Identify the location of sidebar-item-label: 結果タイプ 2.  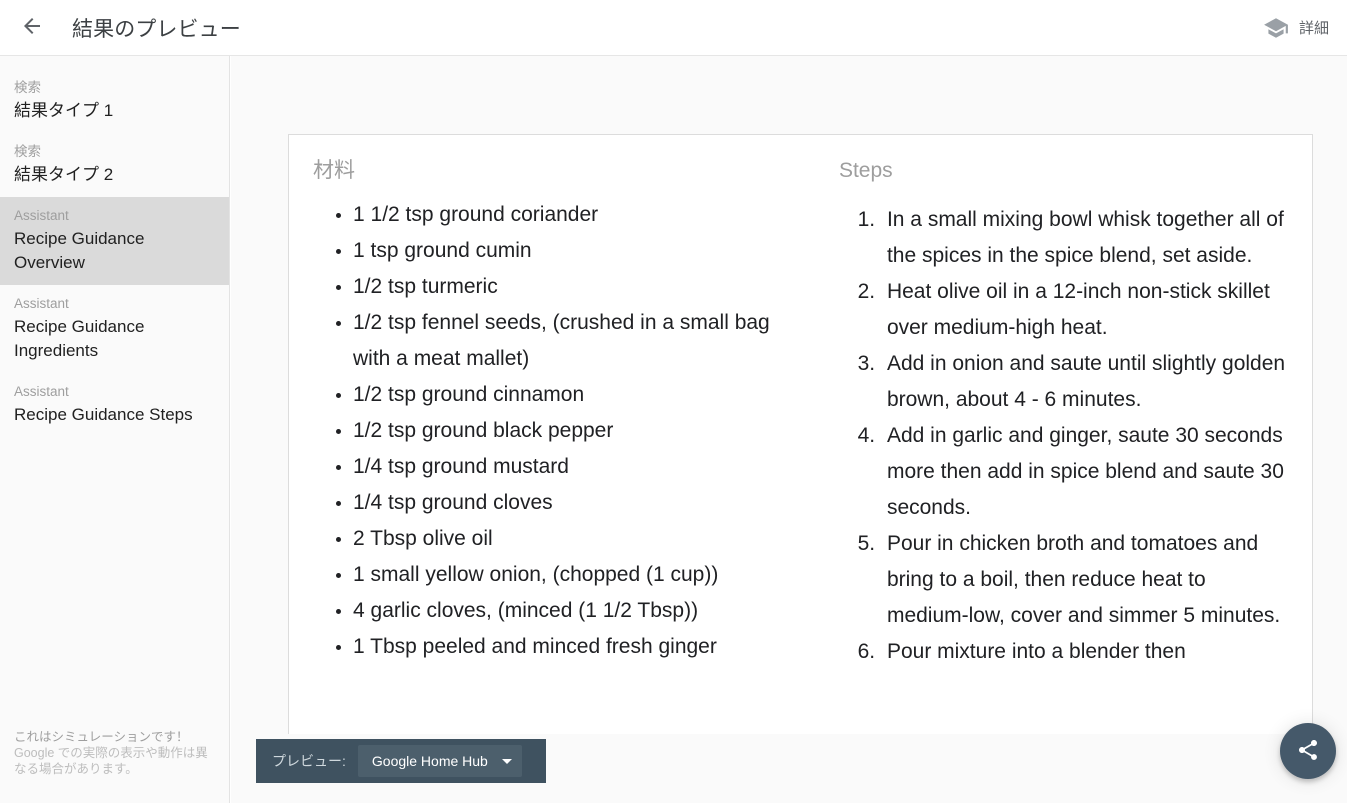
(64, 174).